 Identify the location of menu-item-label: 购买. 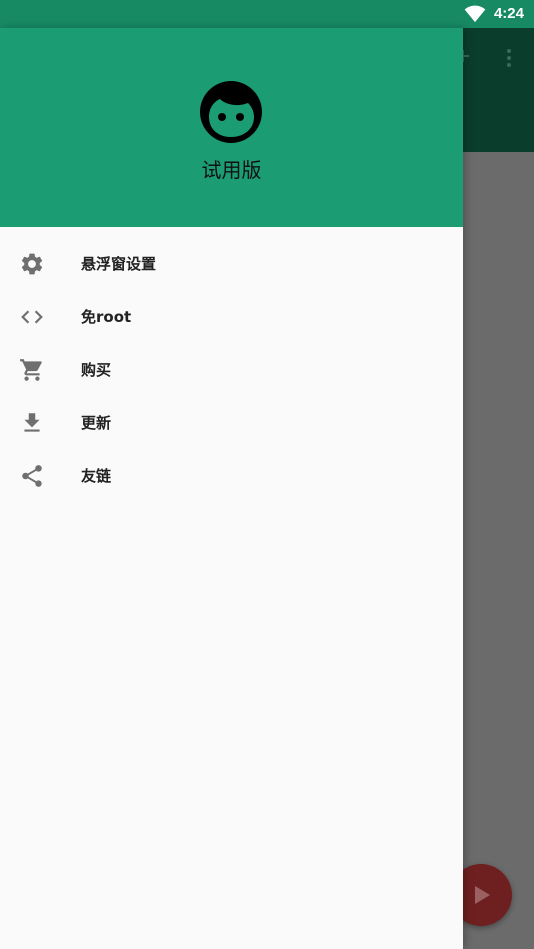
(96, 370).